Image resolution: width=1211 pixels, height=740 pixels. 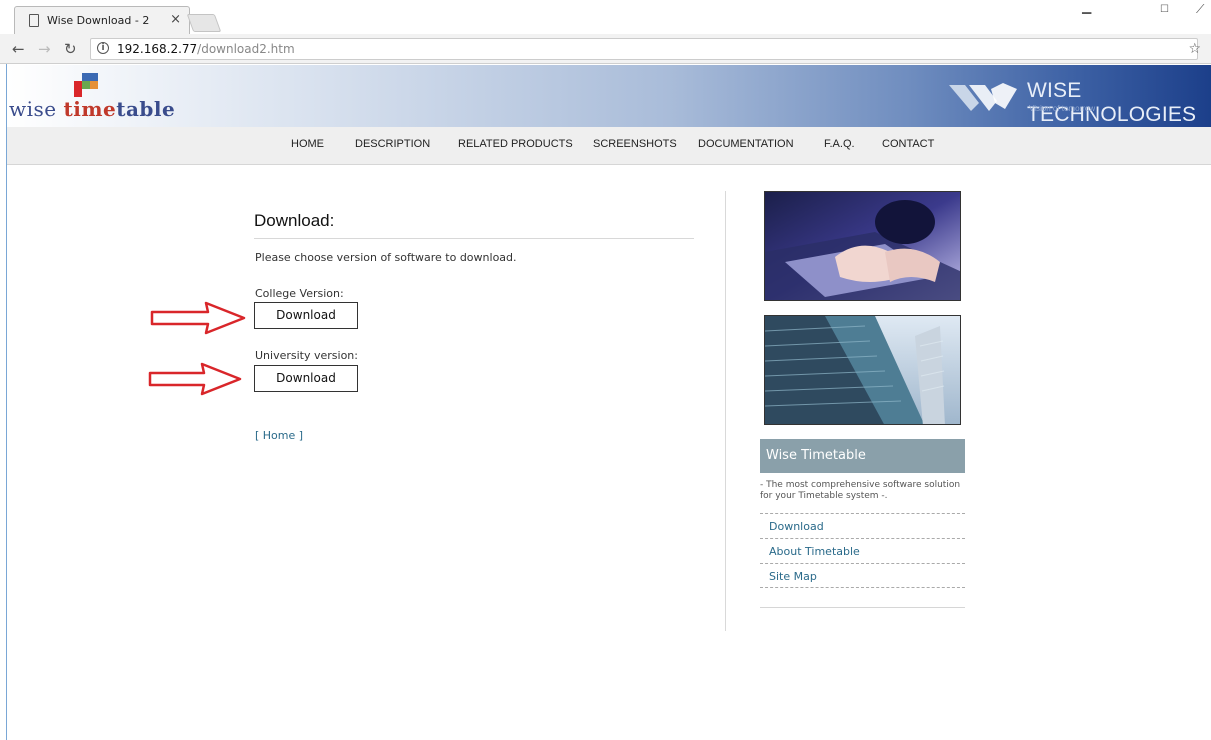 I want to click on nav-screenshots: SCREENSHOTS, so click(x=635, y=144).